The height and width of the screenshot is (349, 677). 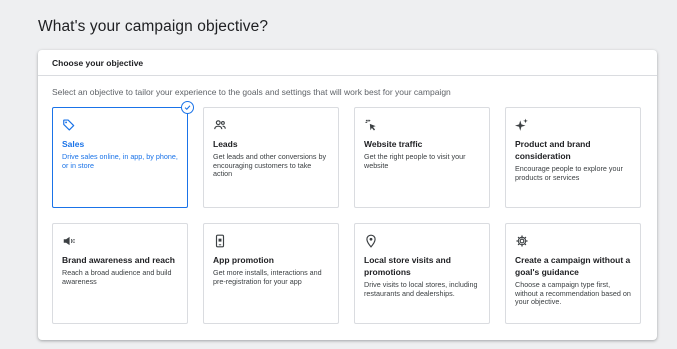 I want to click on objective-title: Website traffic, so click(x=393, y=144).